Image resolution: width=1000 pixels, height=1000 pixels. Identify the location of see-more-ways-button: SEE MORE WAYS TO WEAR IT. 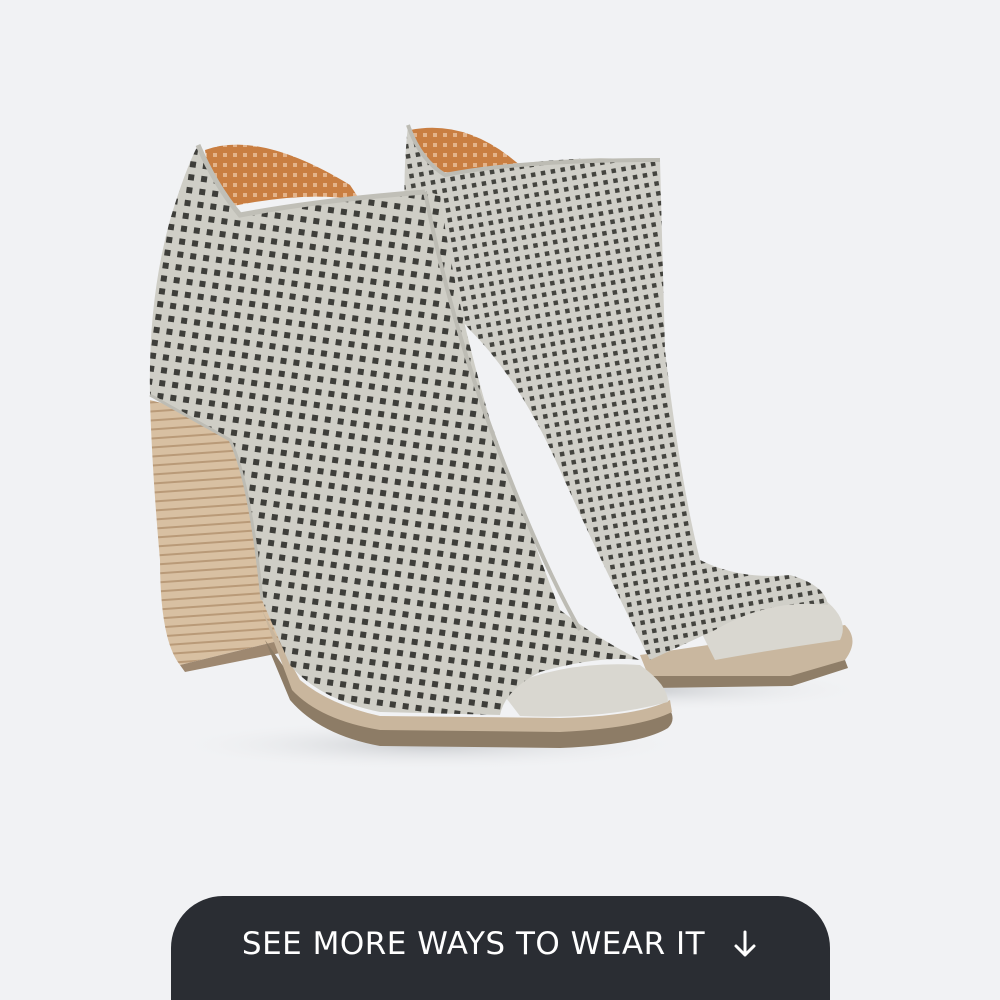
(500, 948).